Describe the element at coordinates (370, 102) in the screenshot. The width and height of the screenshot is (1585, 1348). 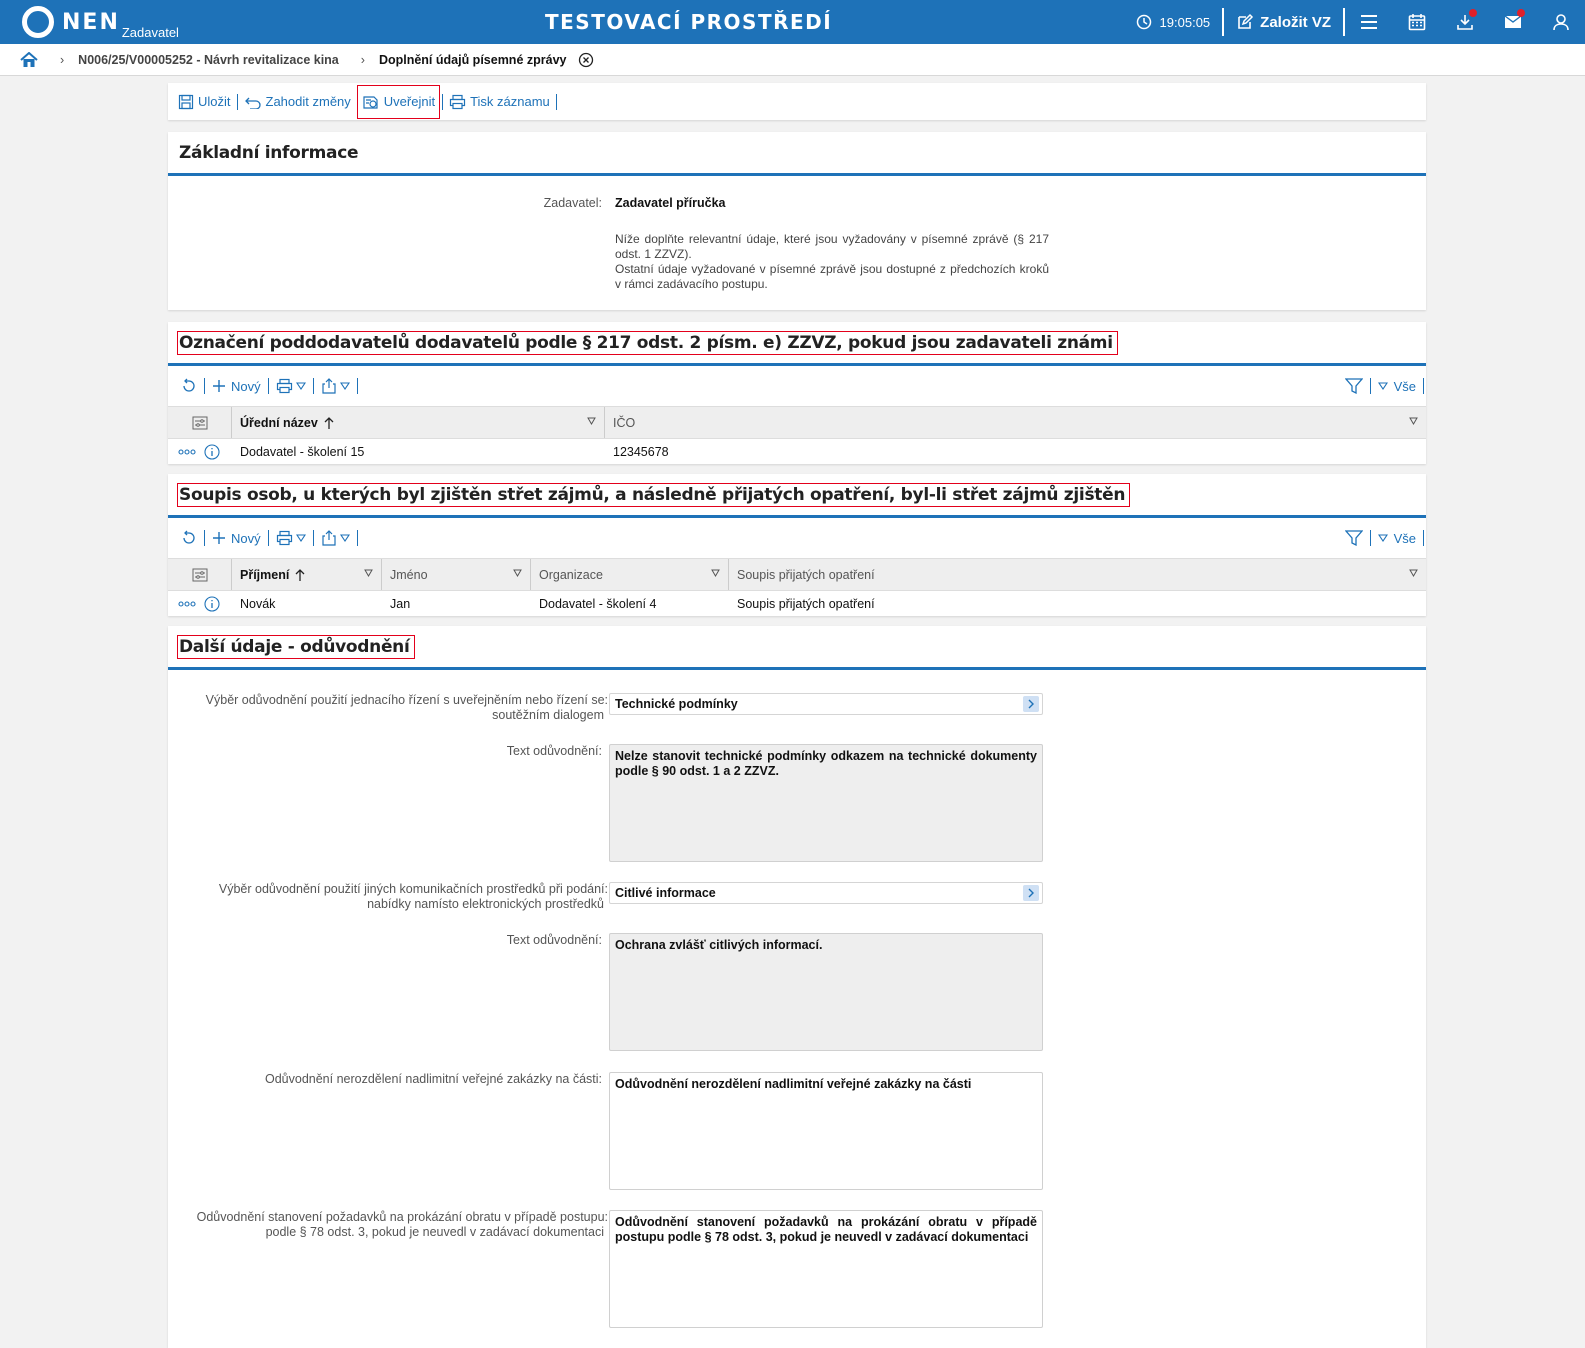
I see `publish-icon` at that location.